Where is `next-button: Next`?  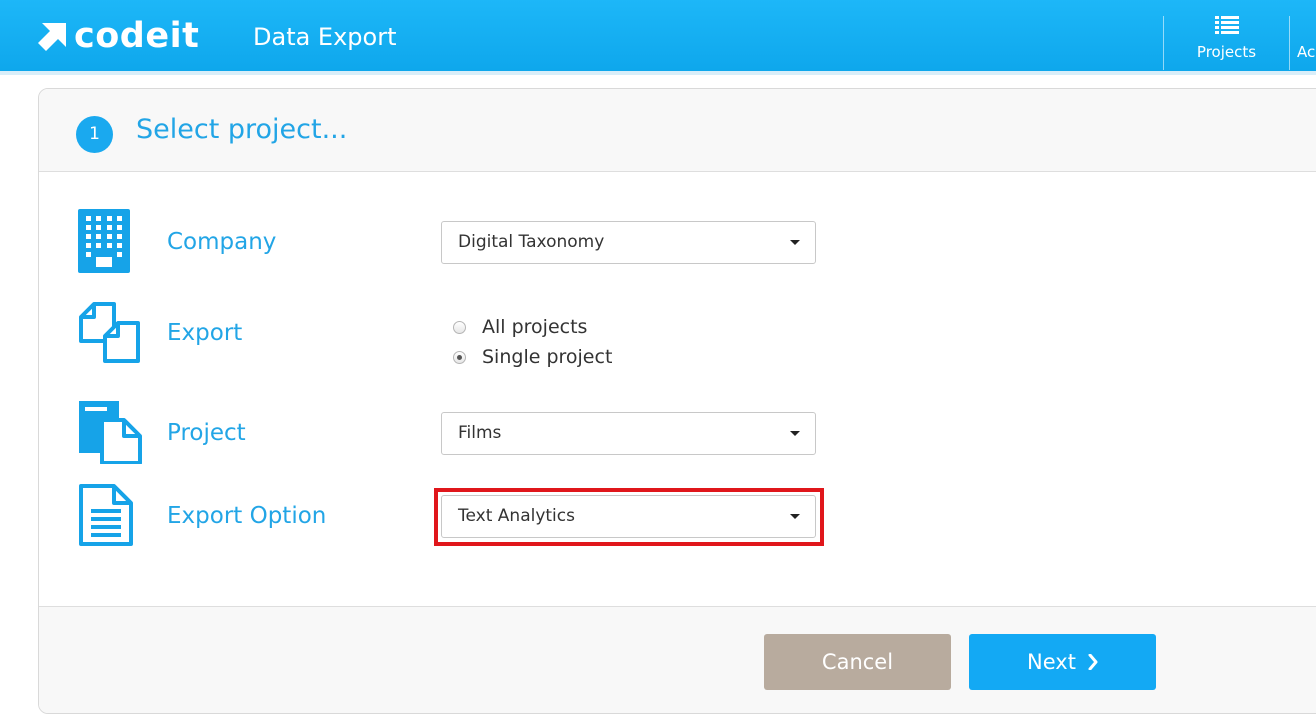
next-button: Next is located at coordinates (1062, 662).